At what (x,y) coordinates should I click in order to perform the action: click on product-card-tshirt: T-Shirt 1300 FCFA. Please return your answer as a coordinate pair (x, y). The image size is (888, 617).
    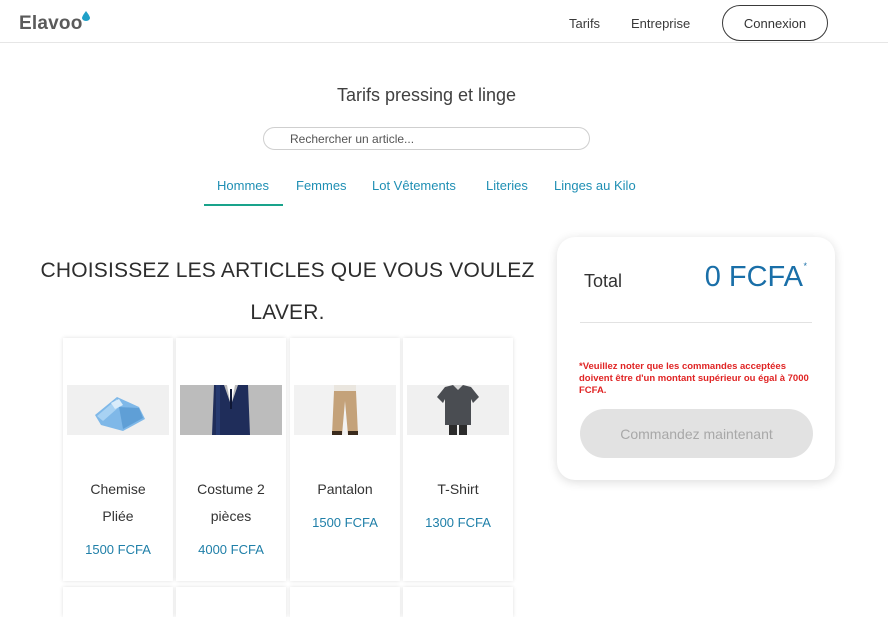
    Looking at the image, I should click on (458, 459).